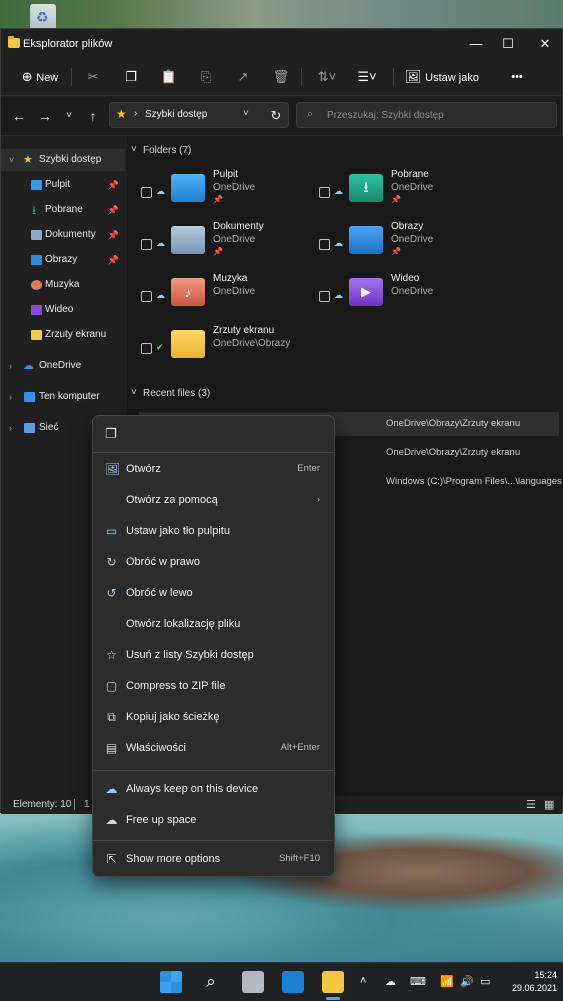 This screenshot has height=1001, width=563. I want to click on details-view-icon: ☰, so click(531, 804).